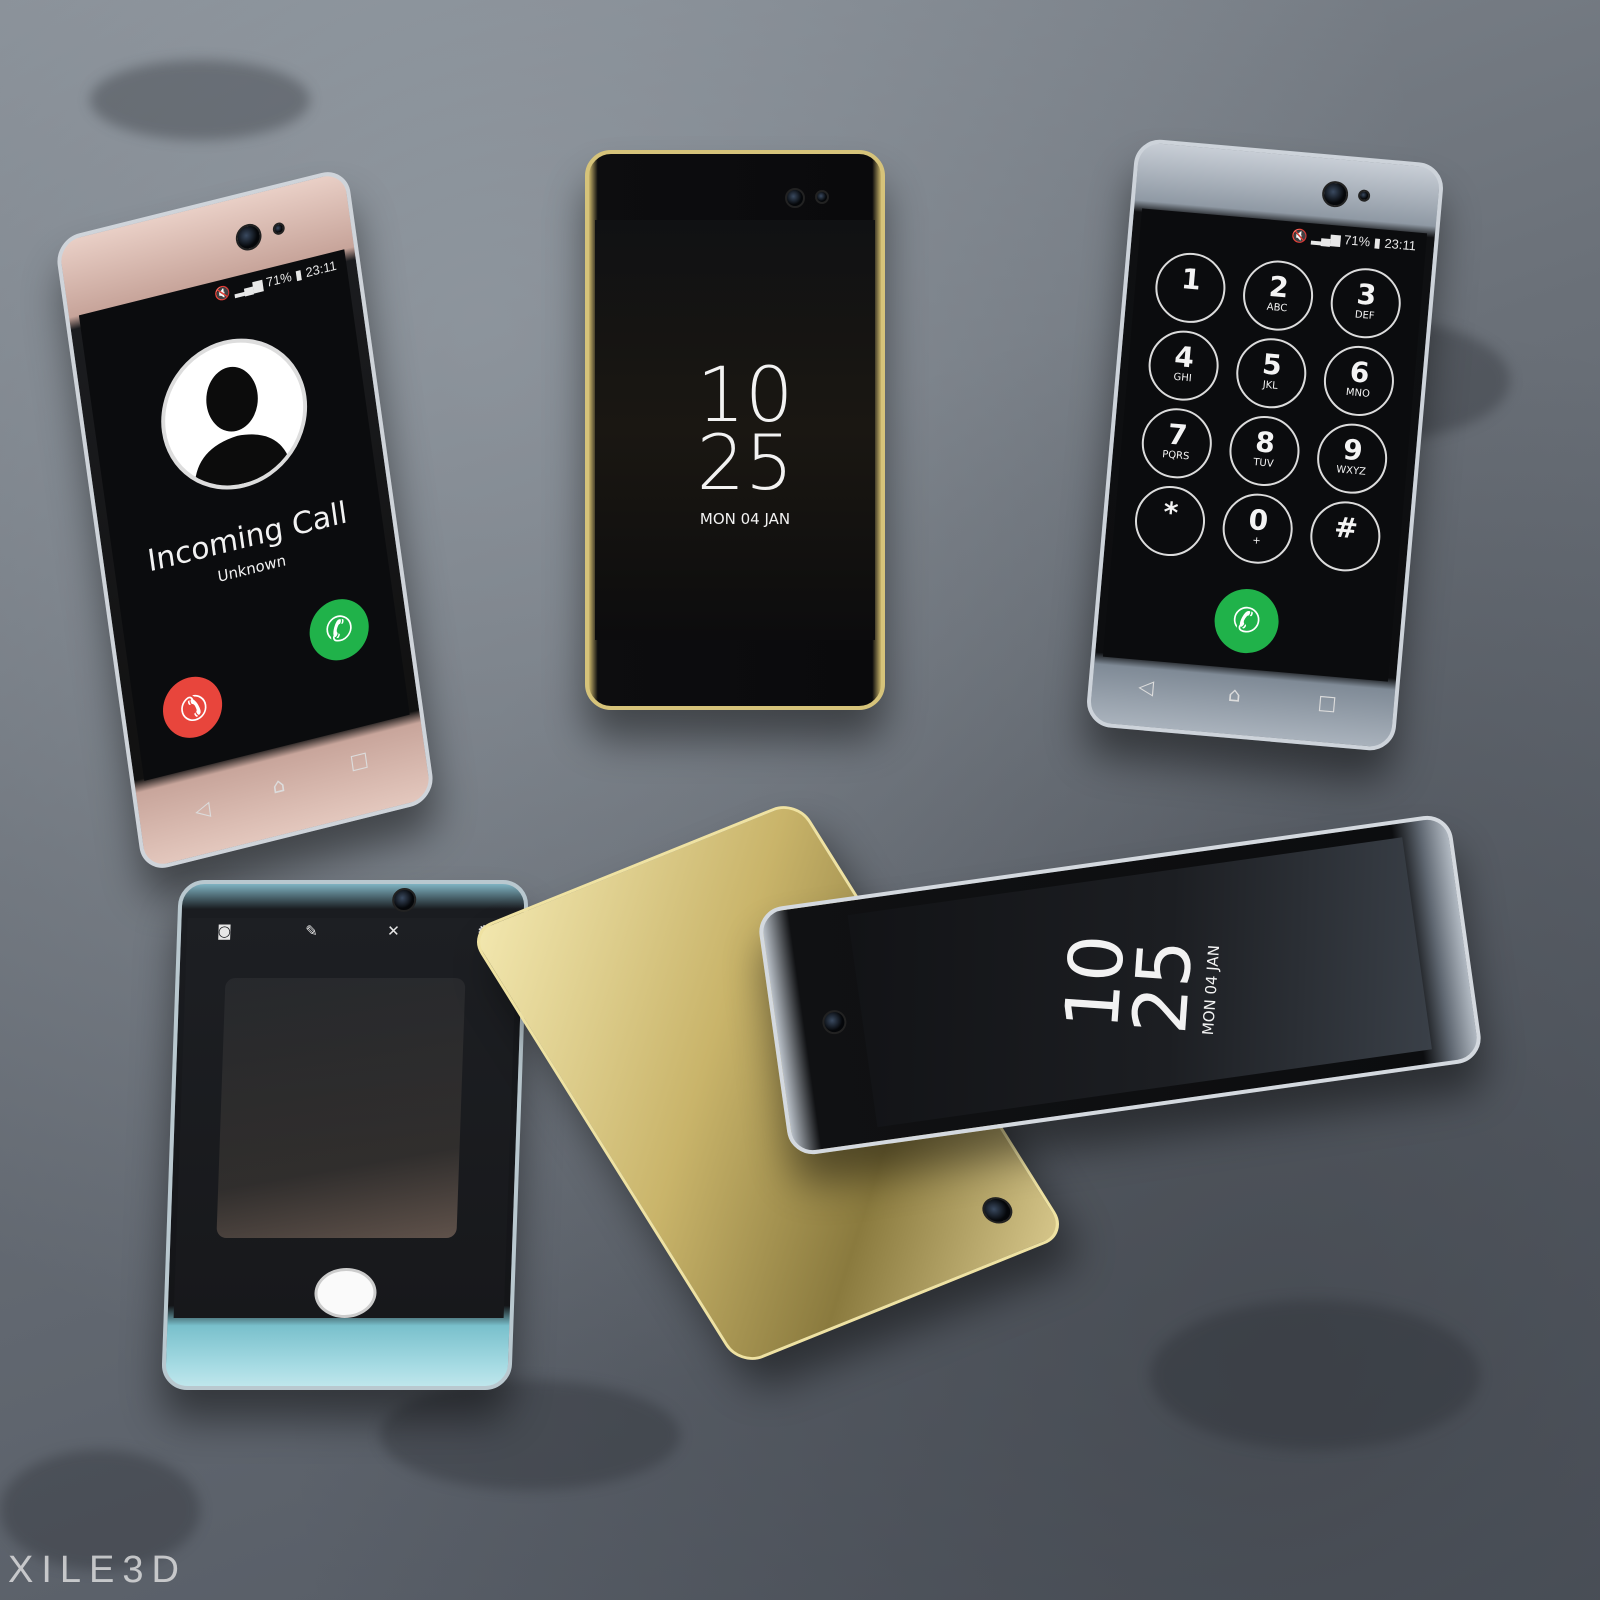 This screenshot has height=1600, width=1600. I want to click on accept-call-button: ✆, so click(339, 629).